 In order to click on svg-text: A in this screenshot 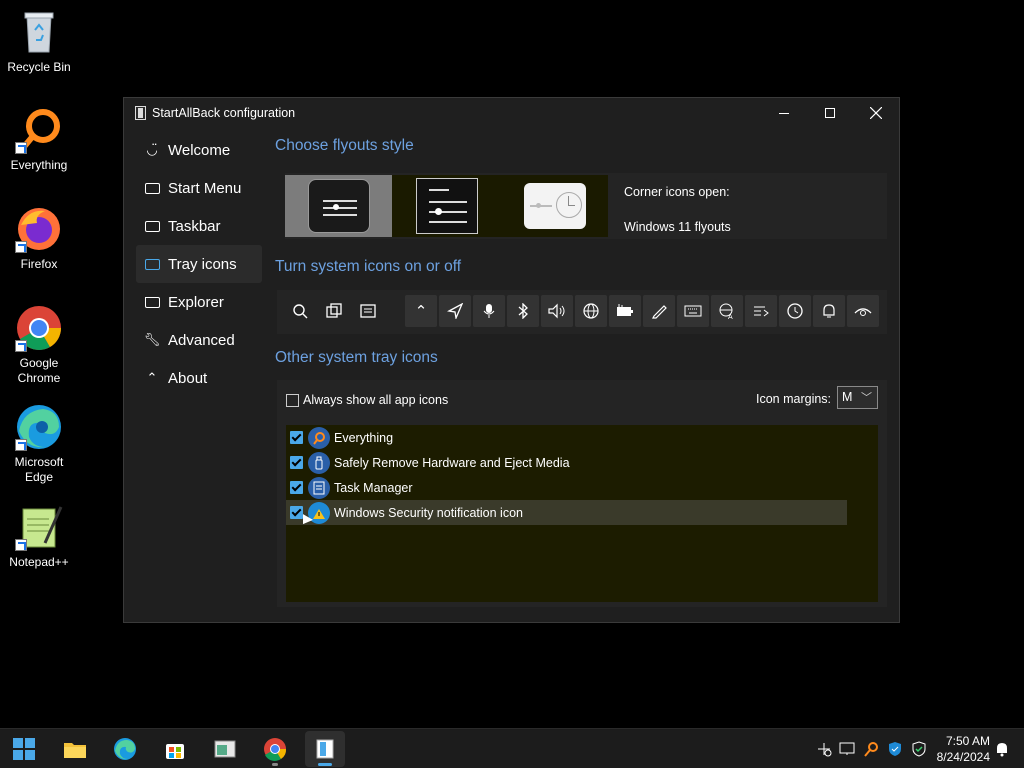, I will do `click(730, 316)`.